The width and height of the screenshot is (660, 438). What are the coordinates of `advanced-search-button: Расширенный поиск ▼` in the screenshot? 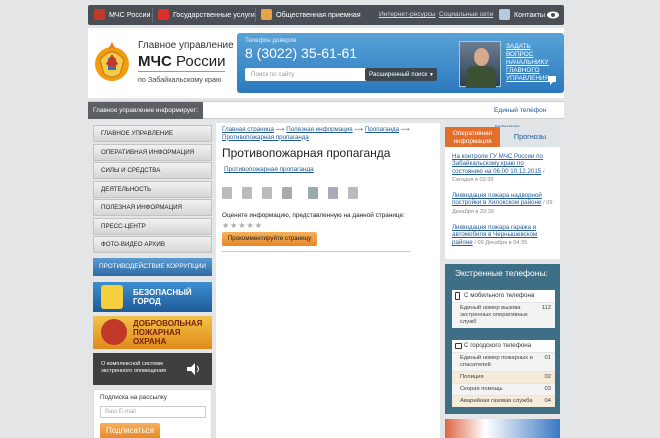 It's located at (401, 74).